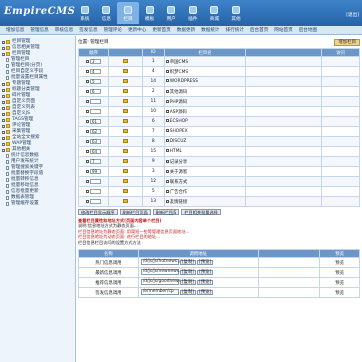 The image size is (362, 362). What do you see at coordinates (347, 42) in the screenshot?
I see `add-column-button: 增加栏目` at bounding box center [347, 42].